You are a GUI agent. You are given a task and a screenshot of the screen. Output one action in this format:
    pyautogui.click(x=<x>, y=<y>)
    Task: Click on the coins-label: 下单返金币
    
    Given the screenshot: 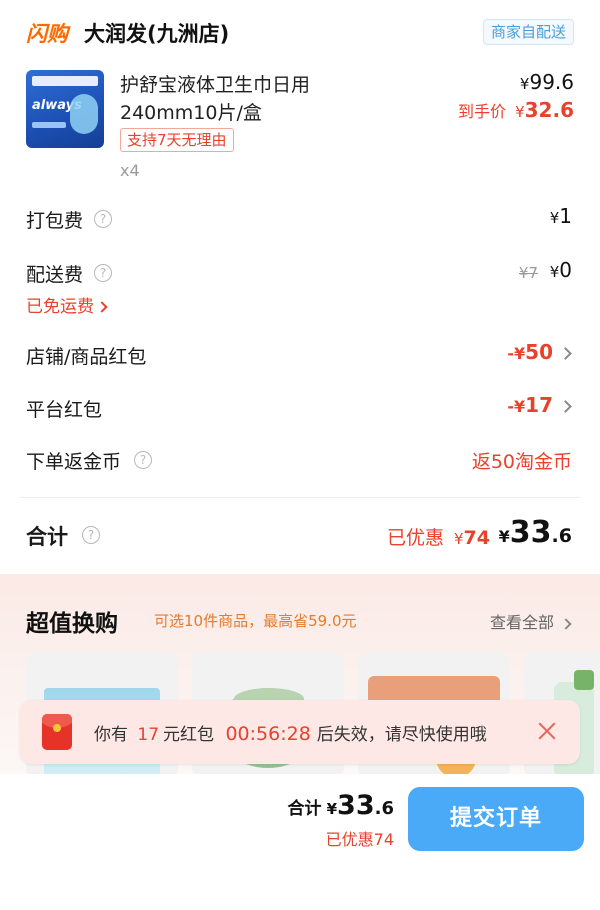 What is the action you would take?
    pyautogui.click(x=74, y=462)
    